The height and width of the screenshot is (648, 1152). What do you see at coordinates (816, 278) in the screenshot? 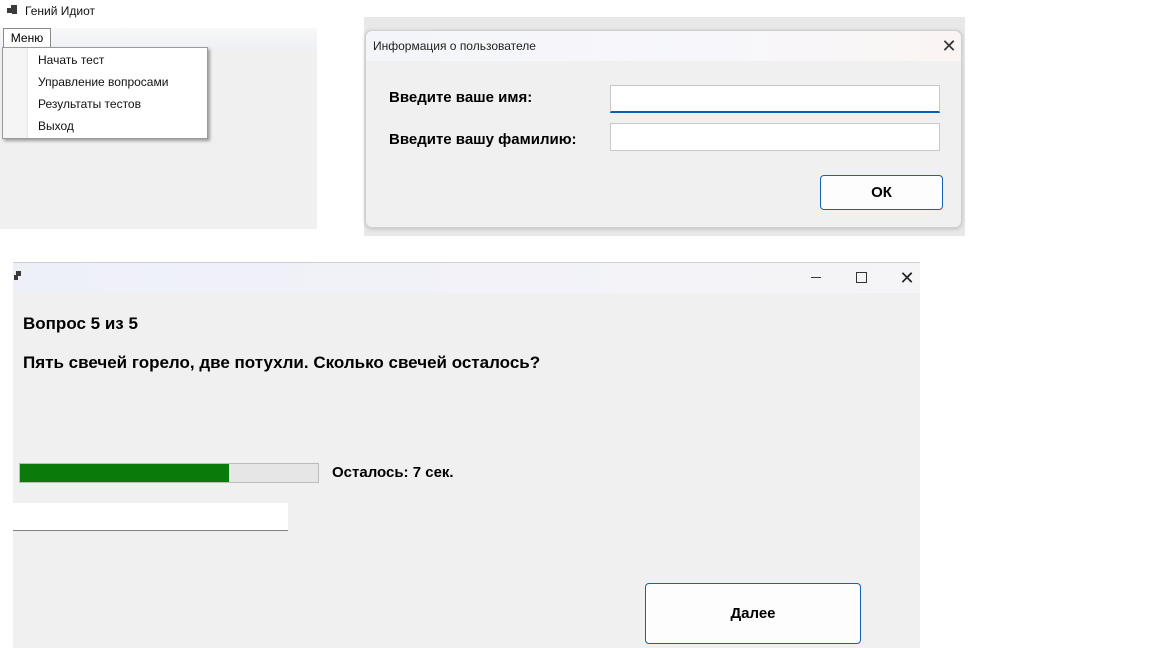
I see `minimize-icon` at bounding box center [816, 278].